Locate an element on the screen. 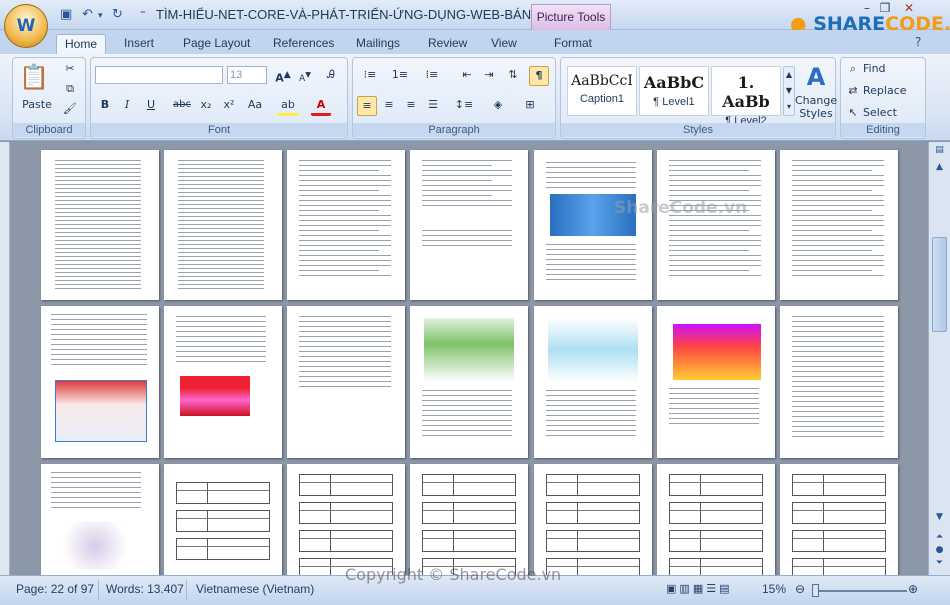 Image resolution: width=950 pixels, height=605 pixels. borders-icon: ⊞ is located at coordinates (530, 106).